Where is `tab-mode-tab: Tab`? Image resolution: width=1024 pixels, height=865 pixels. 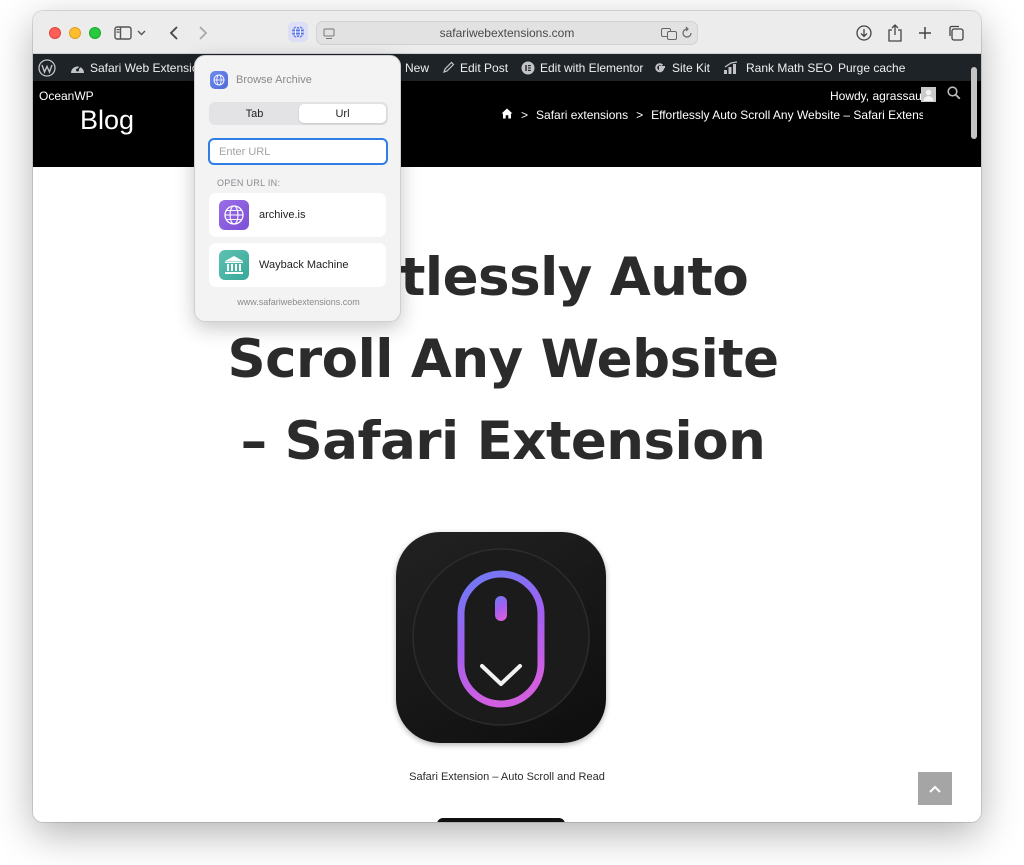
tab-mode-tab: Tab is located at coordinates (254, 113).